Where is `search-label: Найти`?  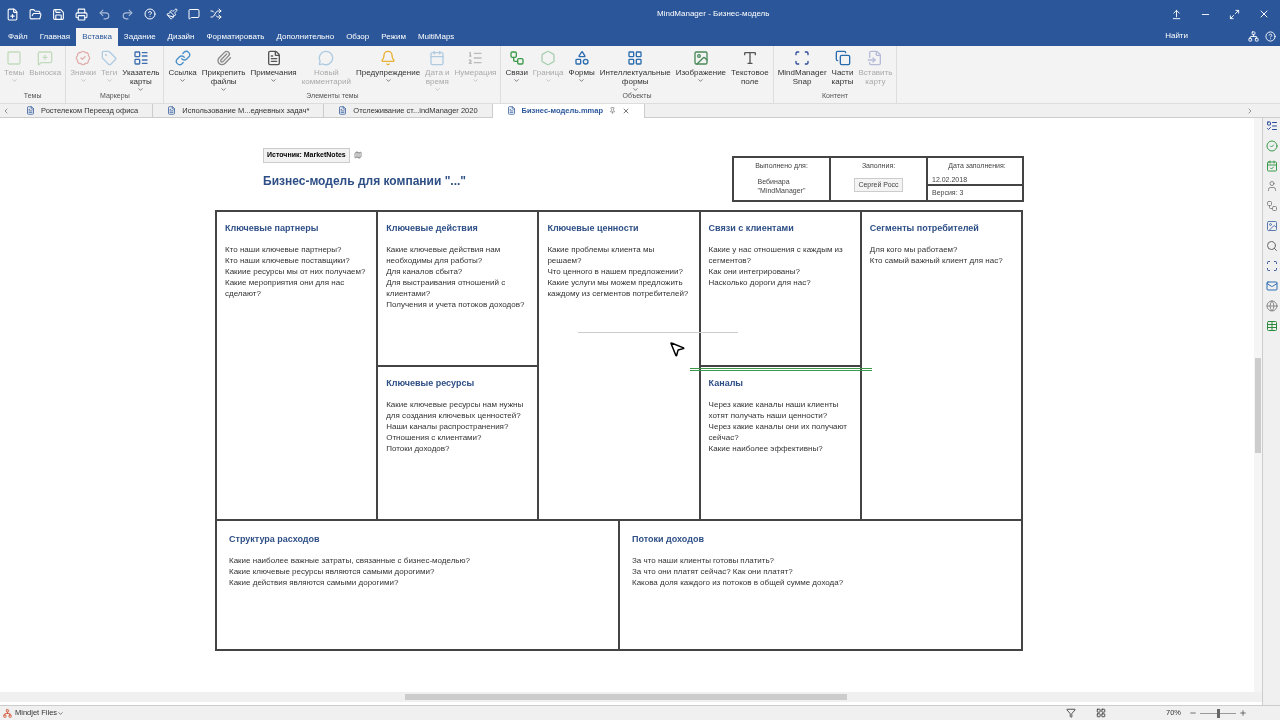
search-label: Найти is located at coordinates (1176, 36).